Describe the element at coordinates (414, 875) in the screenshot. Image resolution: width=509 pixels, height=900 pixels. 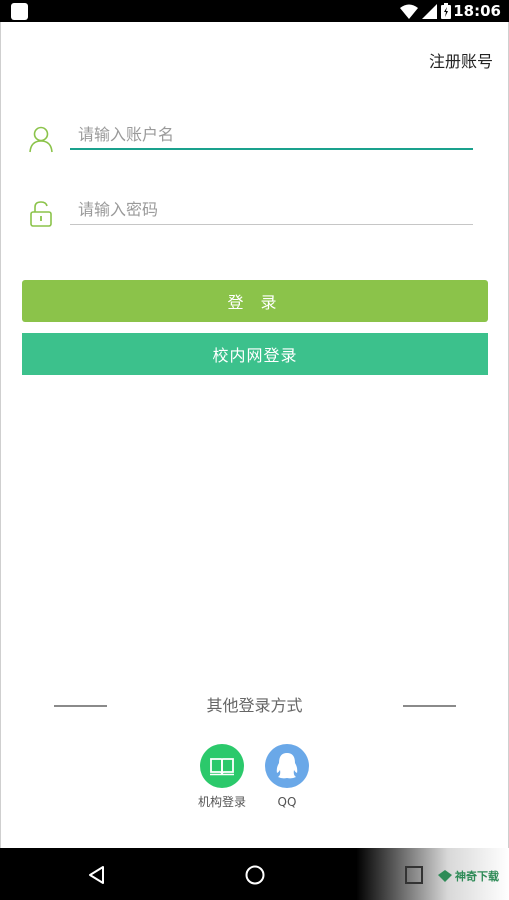
I see `recent-apps-icon` at that location.